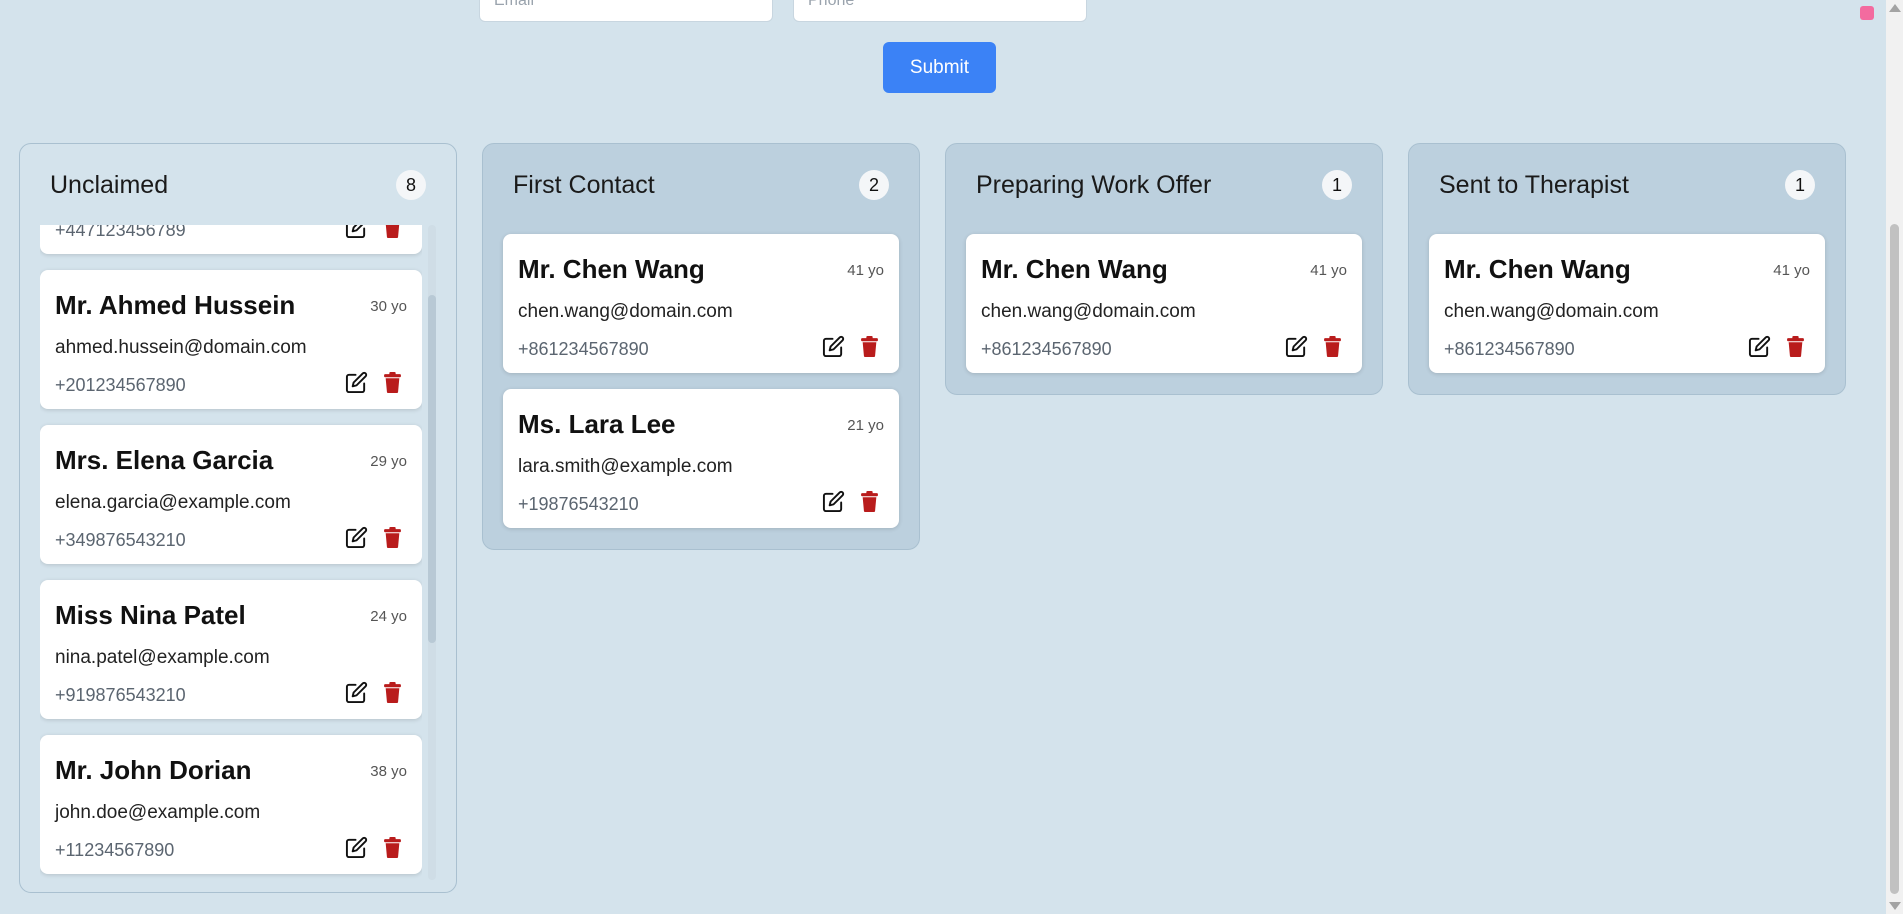 This screenshot has height=914, width=1903. I want to click on scroll-down-arrow-icon, so click(1895, 906).